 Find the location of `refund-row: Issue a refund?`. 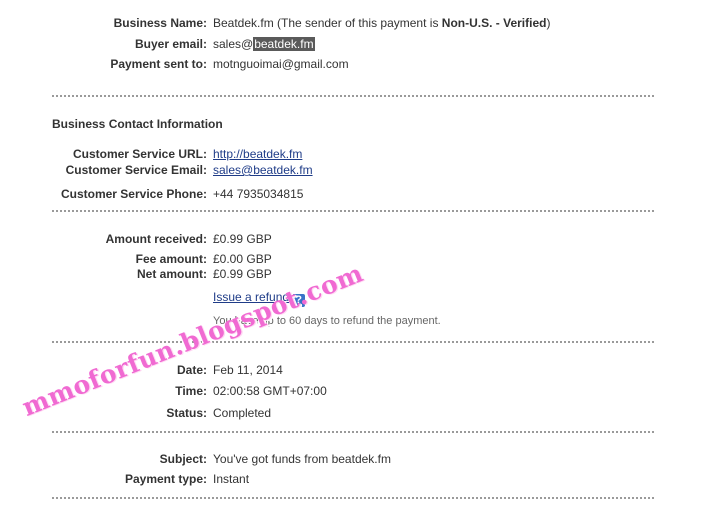

refund-row: Issue a refund? is located at coordinates (259, 298).